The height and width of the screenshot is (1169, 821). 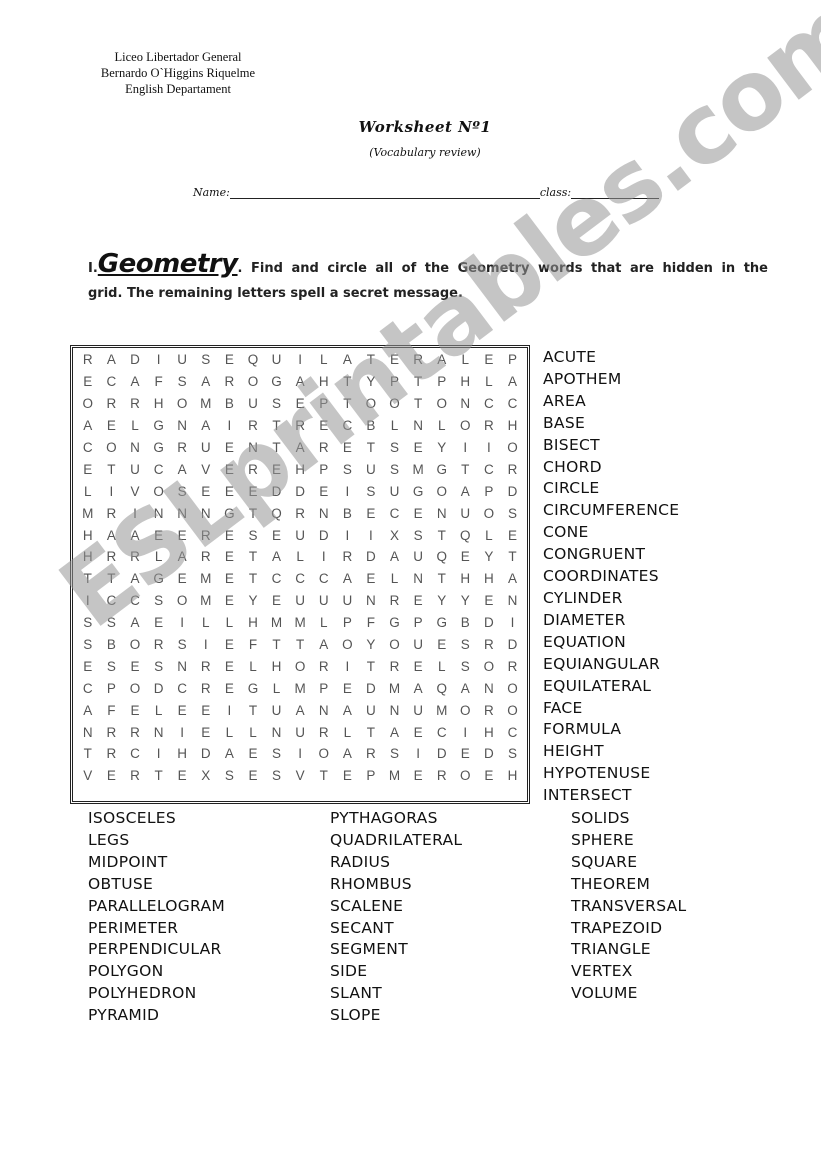 I want to click on grid-cell: H, so click(x=466, y=382).